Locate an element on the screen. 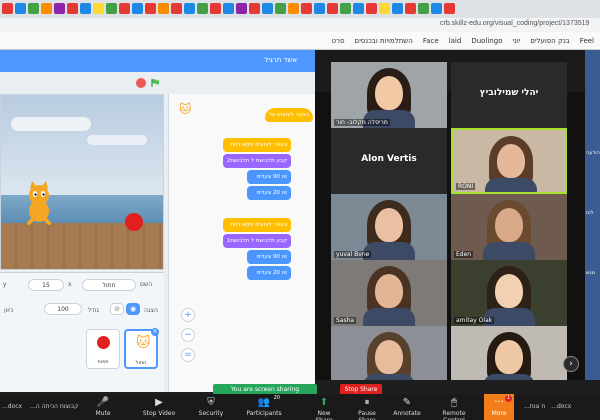 The width and height of the screenshot is (600, 420). side-panel-item: הודעה is located at coordinates (593, 153).